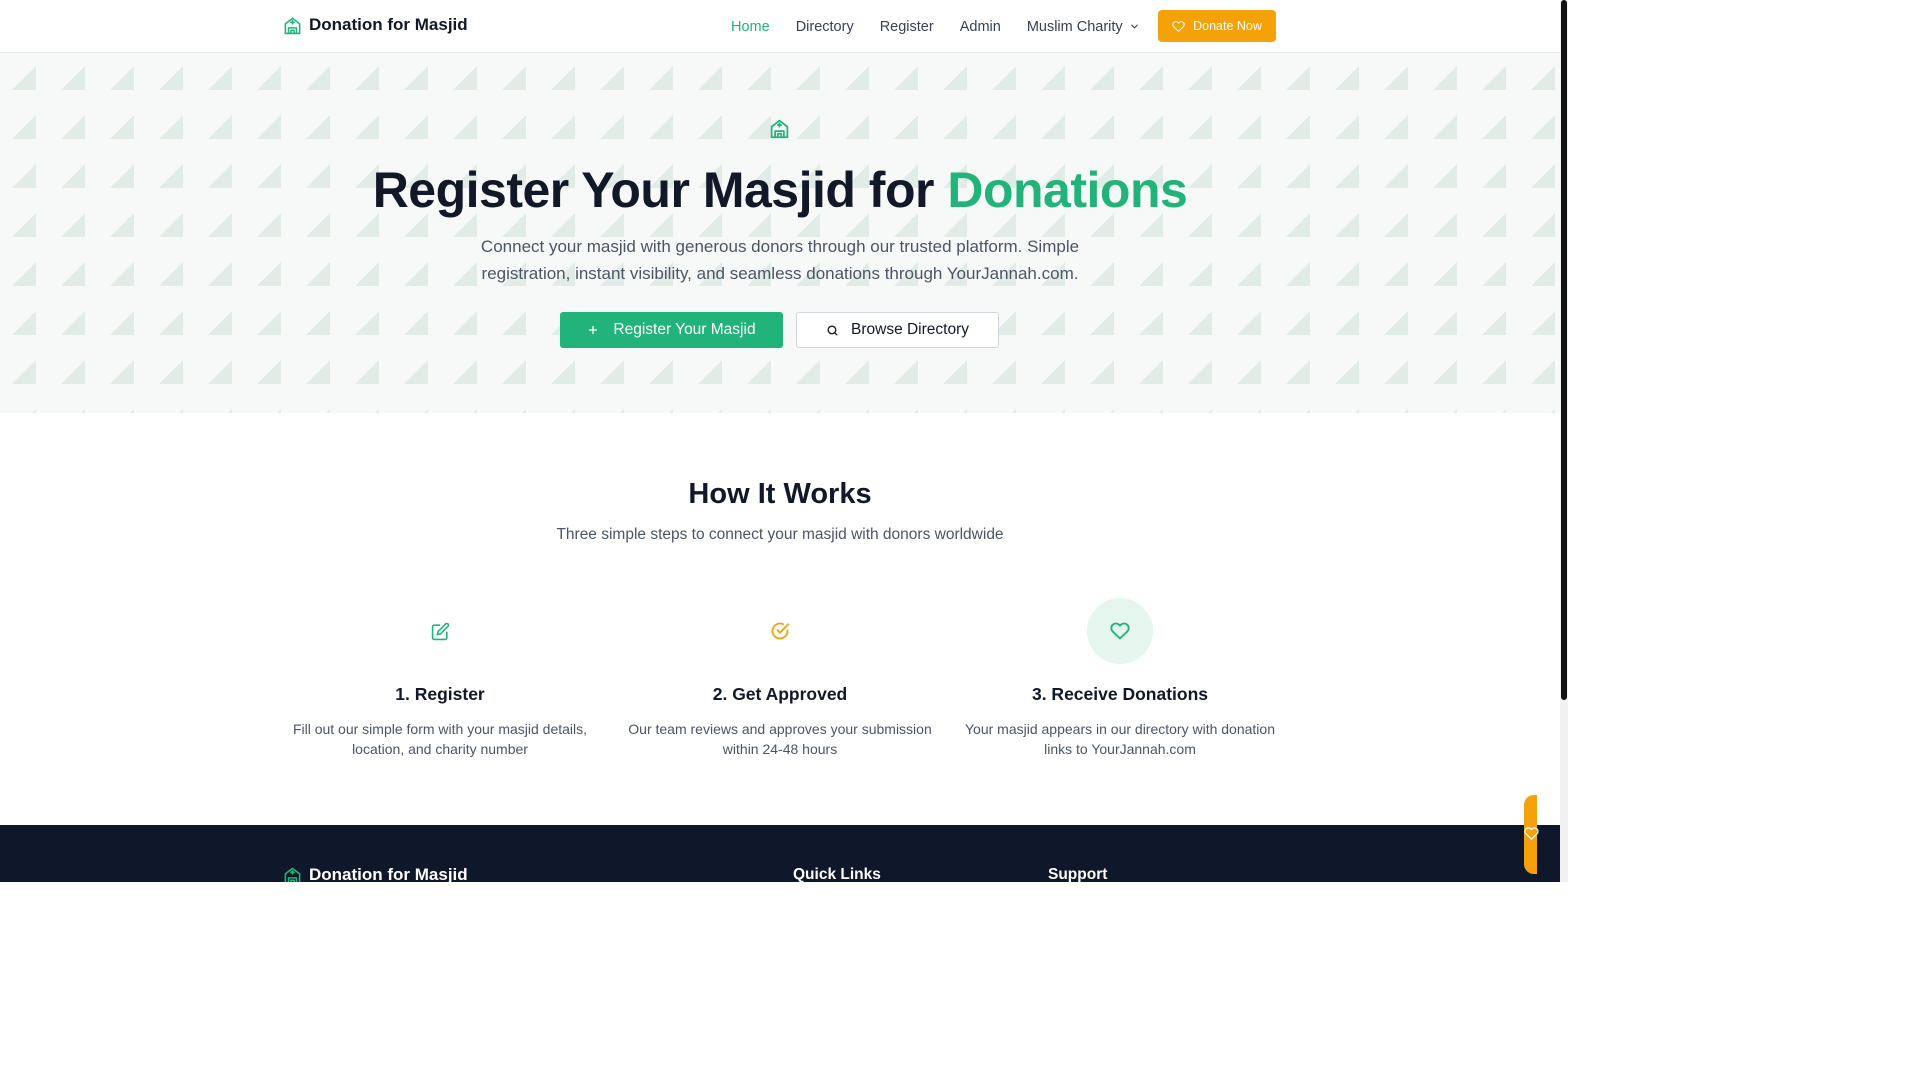 Image resolution: width=1920 pixels, height=1080 pixels. Describe the element at coordinates (780, 694) in the screenshot. I see `step-title: 2. Get Approved` at that location.